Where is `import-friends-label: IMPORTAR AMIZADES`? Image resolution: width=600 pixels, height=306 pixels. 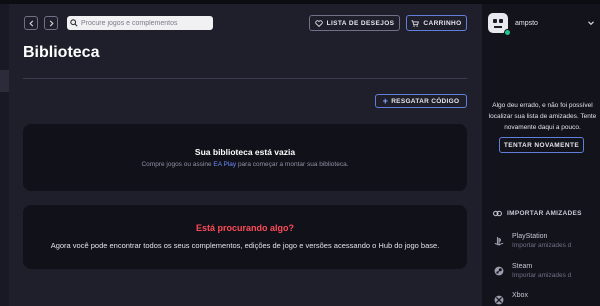
import-friends-label: IMPORTAR AMIZADES is located at coordinates (544, 213).